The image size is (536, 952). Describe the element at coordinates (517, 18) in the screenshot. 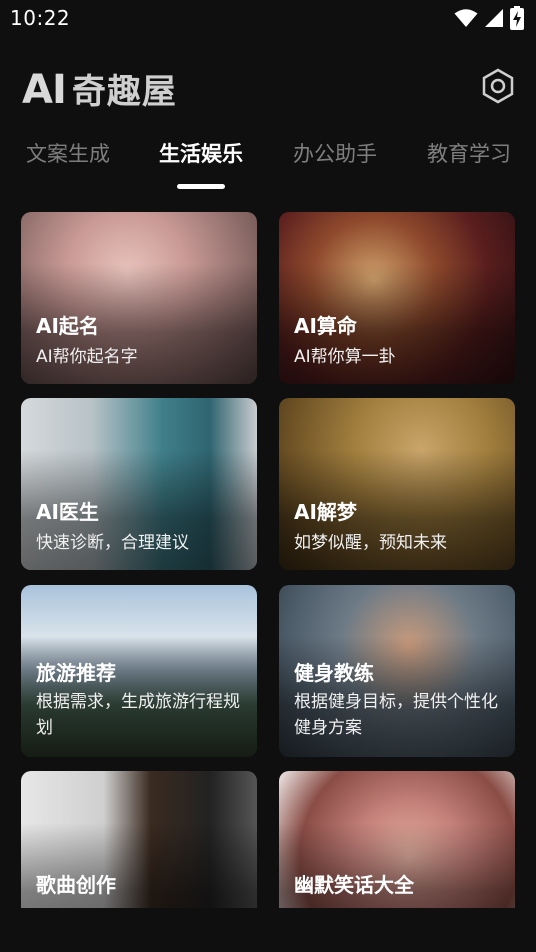

I see `battery-charging-icon` at that location.